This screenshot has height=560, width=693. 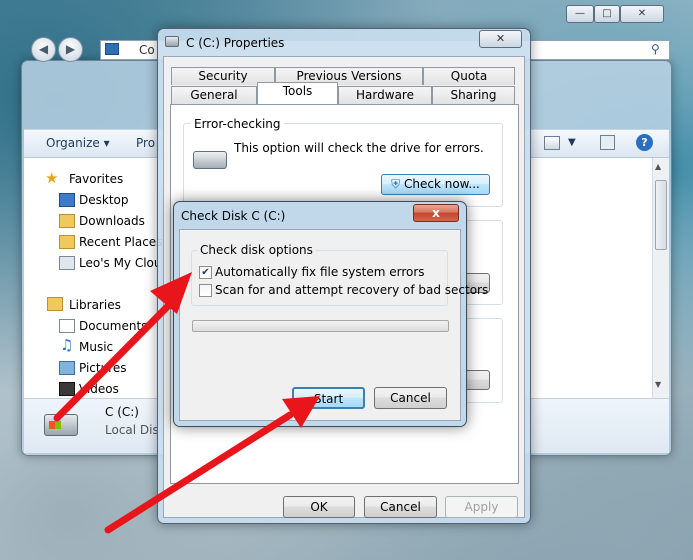 What do you see at coordinates (233, 216) in the screenshot?
I see `check-disk-title: Check Disk C (C:)` at bounding box center [233, 216].